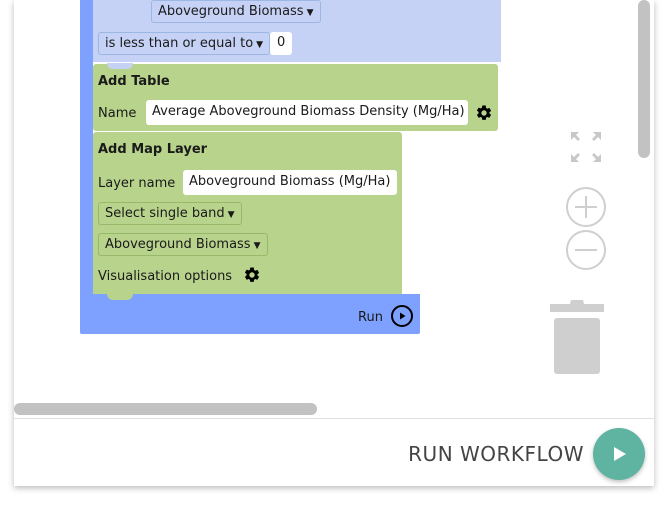 This screenshot has width=670, height=508. I want to click on run-block-side, so click(86, 150).